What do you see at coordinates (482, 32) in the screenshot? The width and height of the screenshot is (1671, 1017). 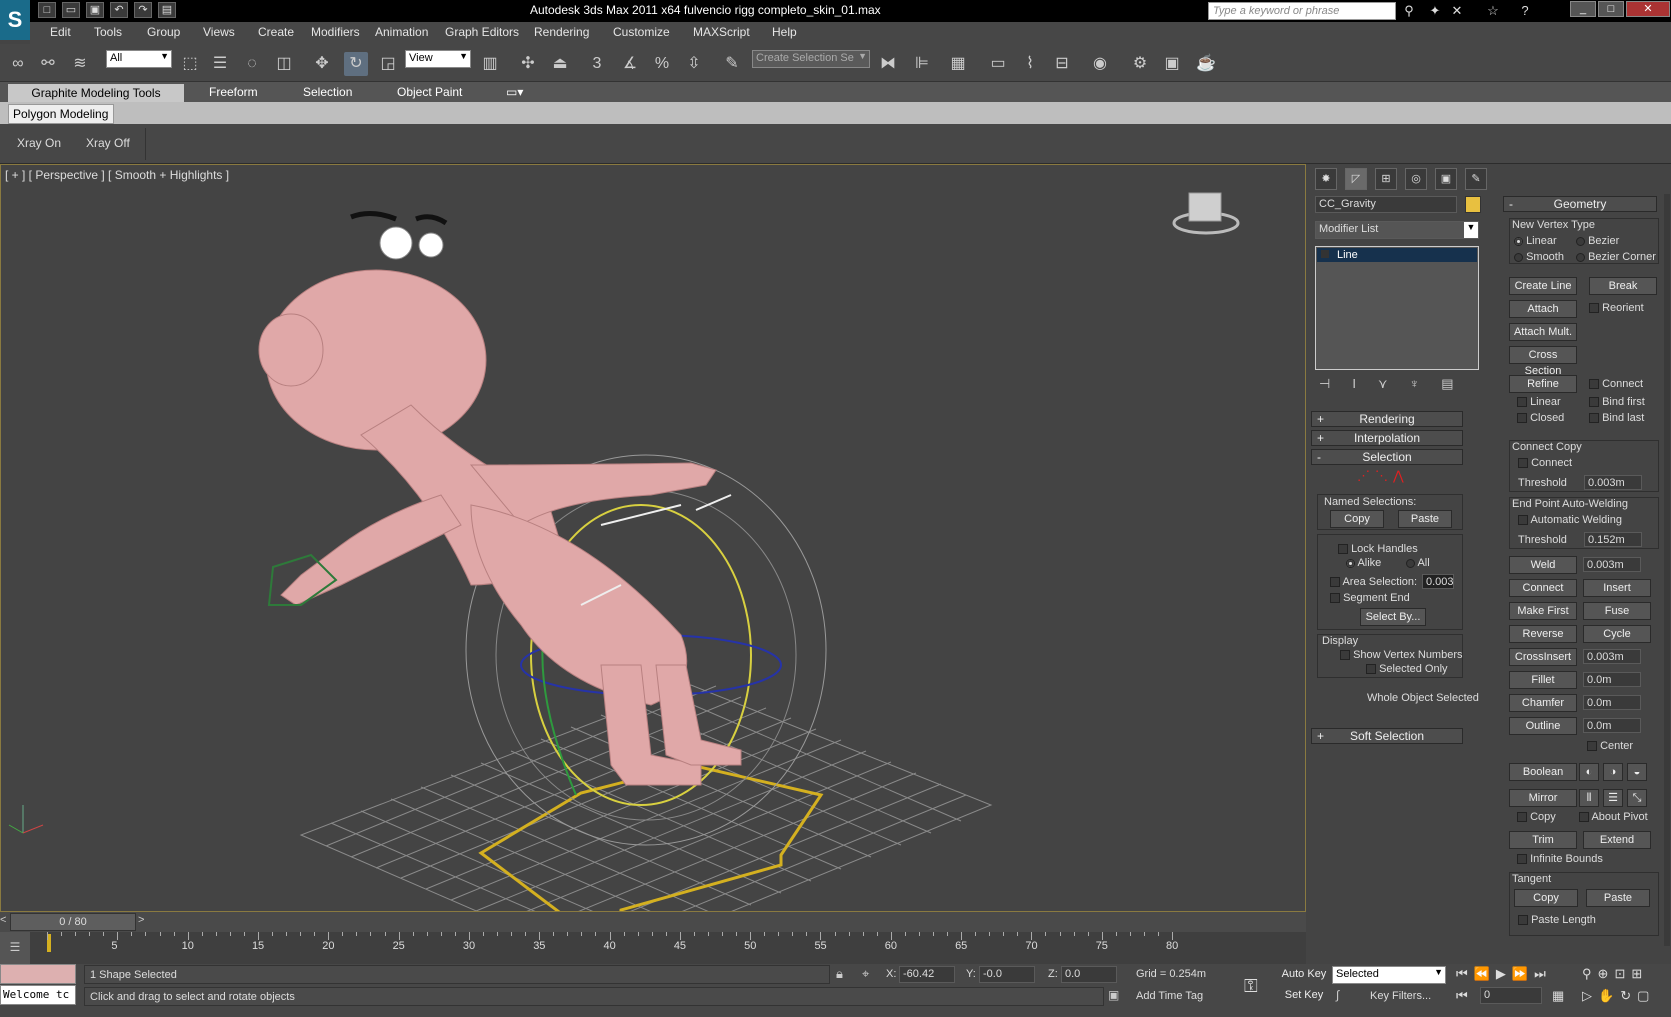 I see `menu-graph-editors: Graph Editors` at bounding box center [482, 32].